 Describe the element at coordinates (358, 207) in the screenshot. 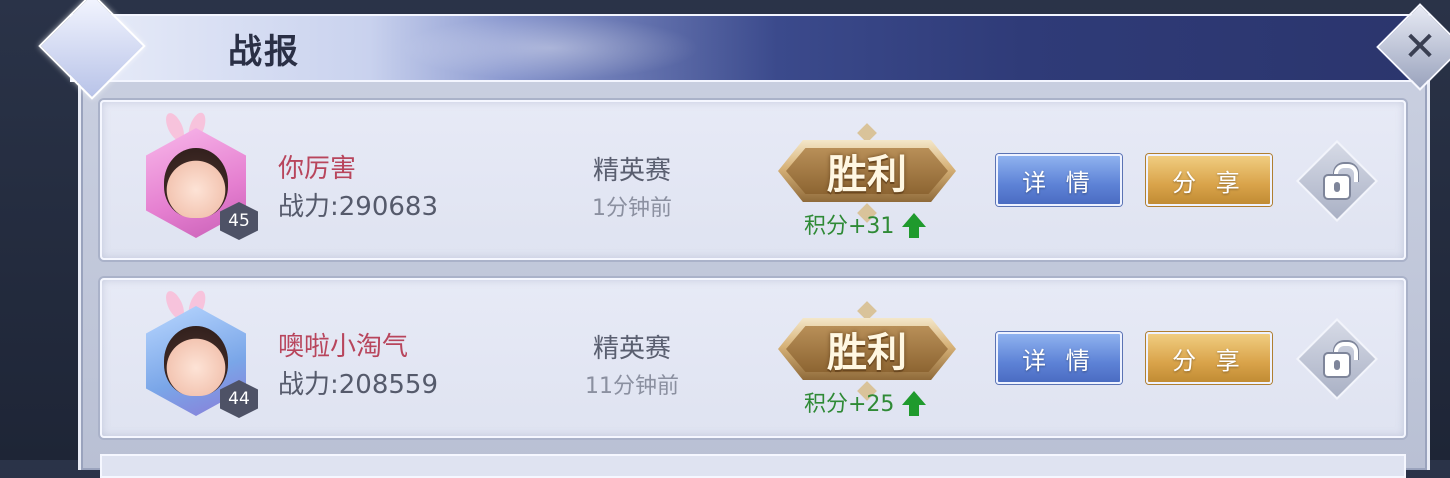

I see `player-power: 战力:290683` at that location.